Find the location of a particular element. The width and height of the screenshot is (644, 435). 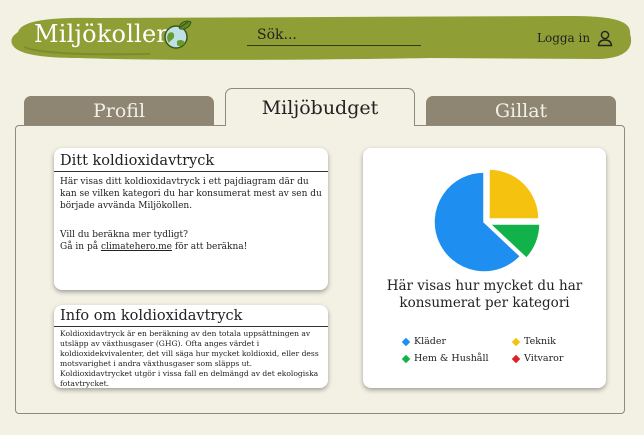

login-label: Logga in is located at coordinates (564, 38).